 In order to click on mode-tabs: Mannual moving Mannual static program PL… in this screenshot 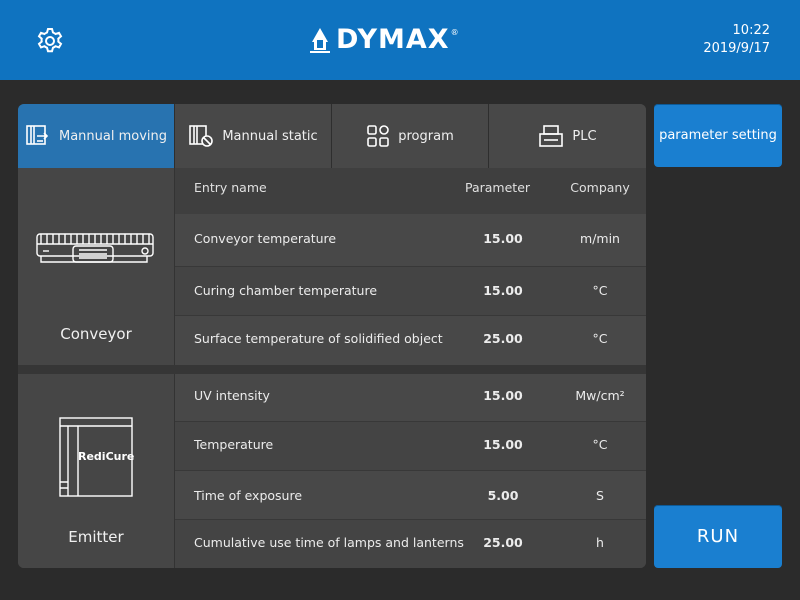, I will do `click(332, 136)`.